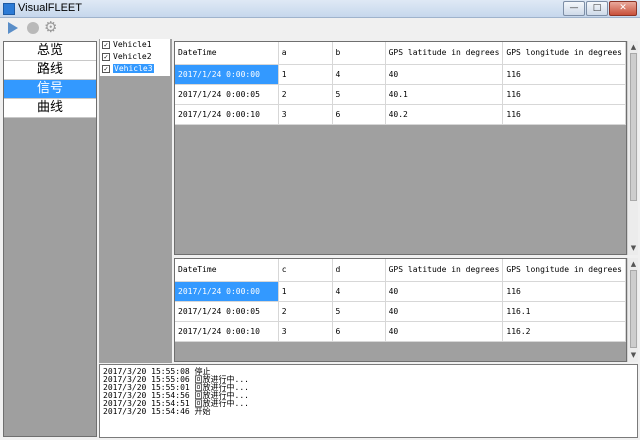  Describe the element at coordinates (623, 8) in the screenshot. I see `close-button: ✕` at that location.